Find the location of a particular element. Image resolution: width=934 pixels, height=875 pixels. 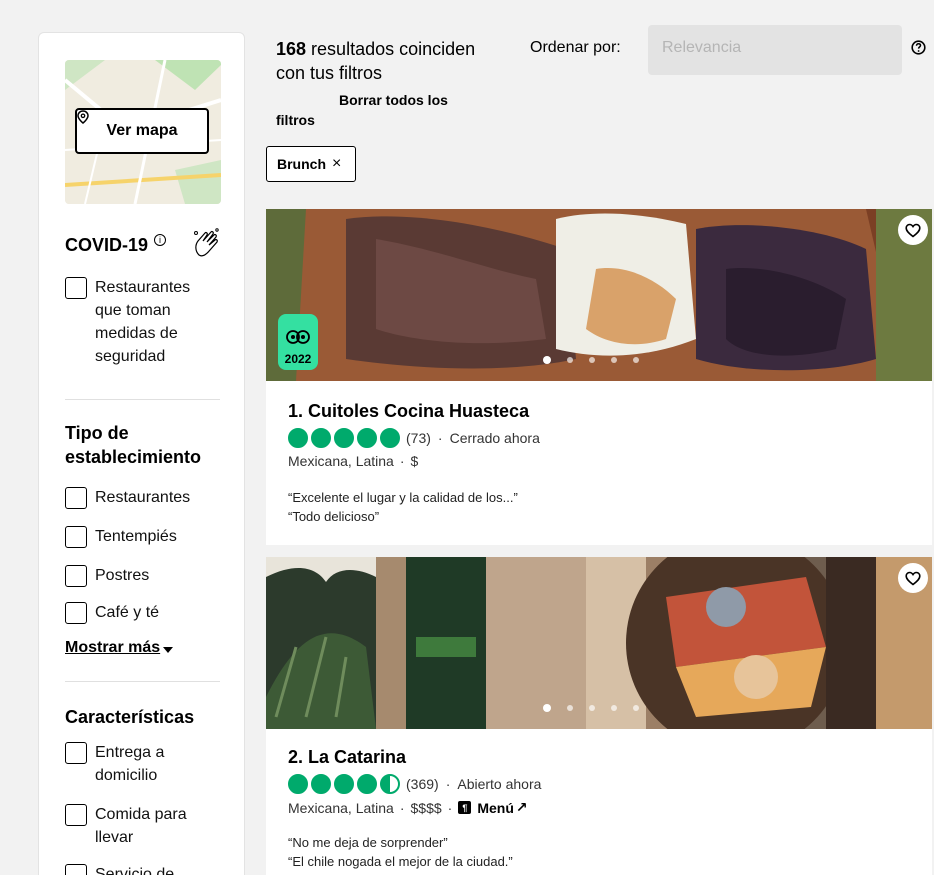

checkbox-label: Entrega a domicilio is located at coordinates (130, 764).